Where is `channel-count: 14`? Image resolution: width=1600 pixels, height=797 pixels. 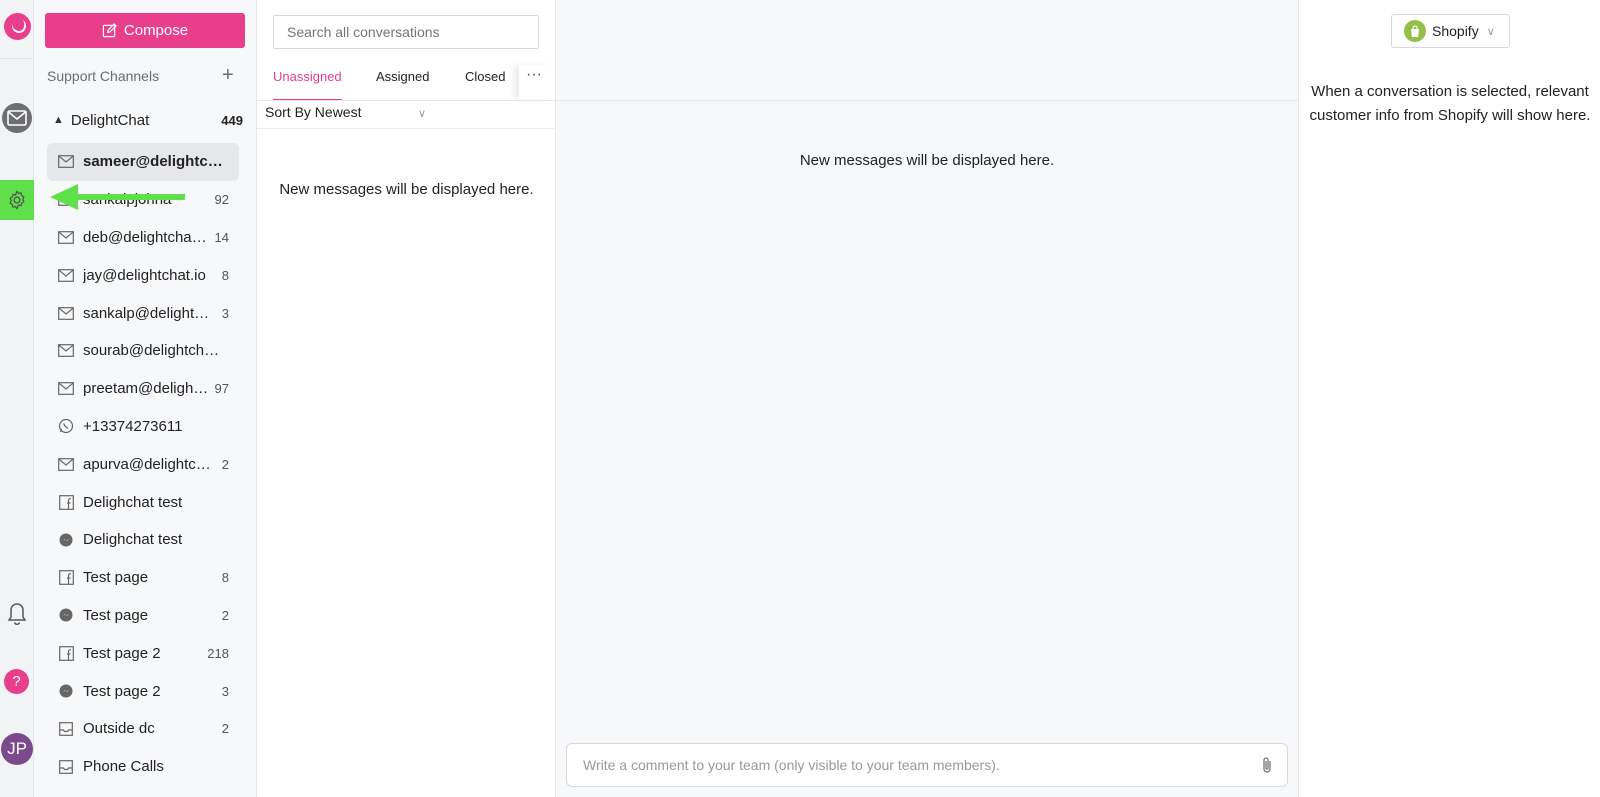 channel-count: 14 is located at coordinates (221, 237).